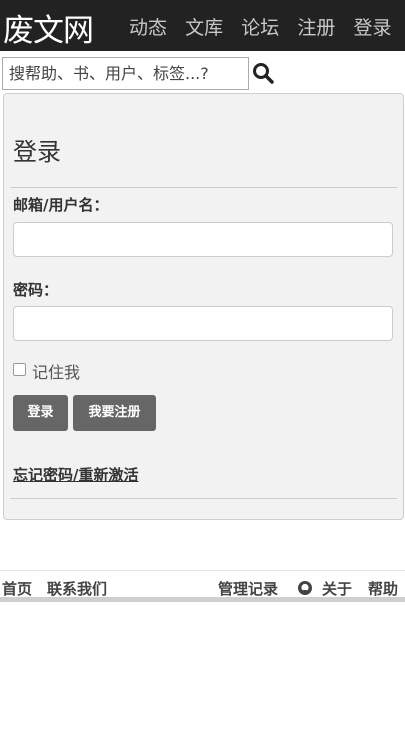 The height and width of the screenshot is (747, 405). Describe the element at coordinates (48, 27) in the screenshot. I see `site-brand: 废文网` at that location.